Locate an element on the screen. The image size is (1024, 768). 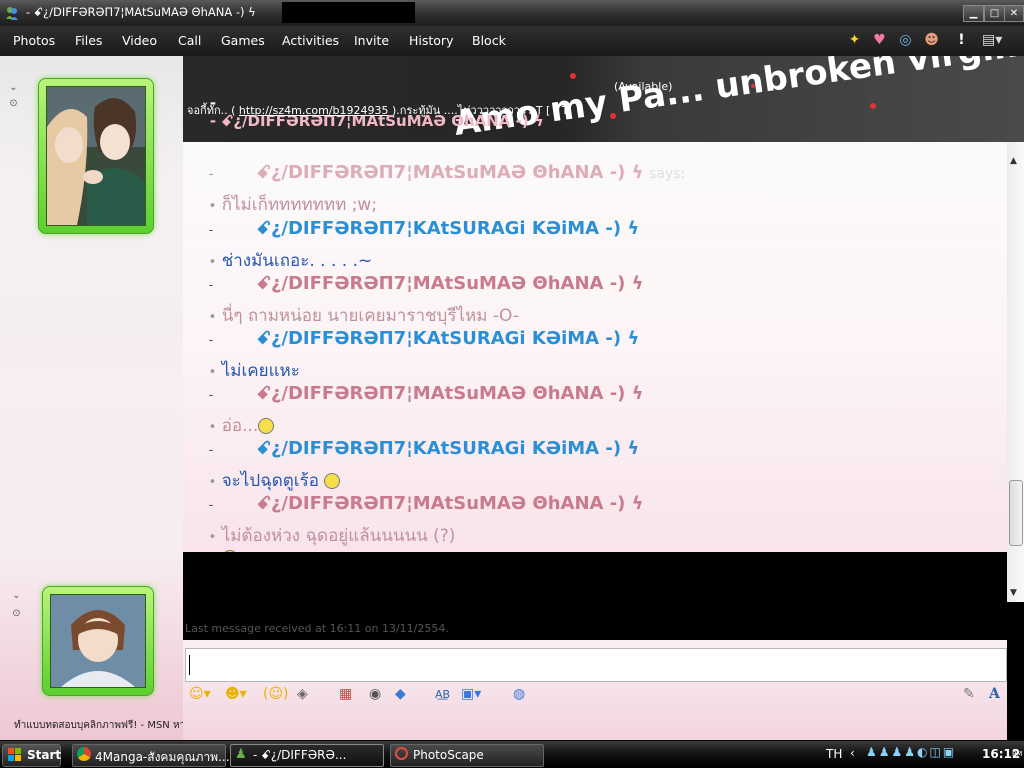
close-button: ✕ is located at coordinates (1014, 13).